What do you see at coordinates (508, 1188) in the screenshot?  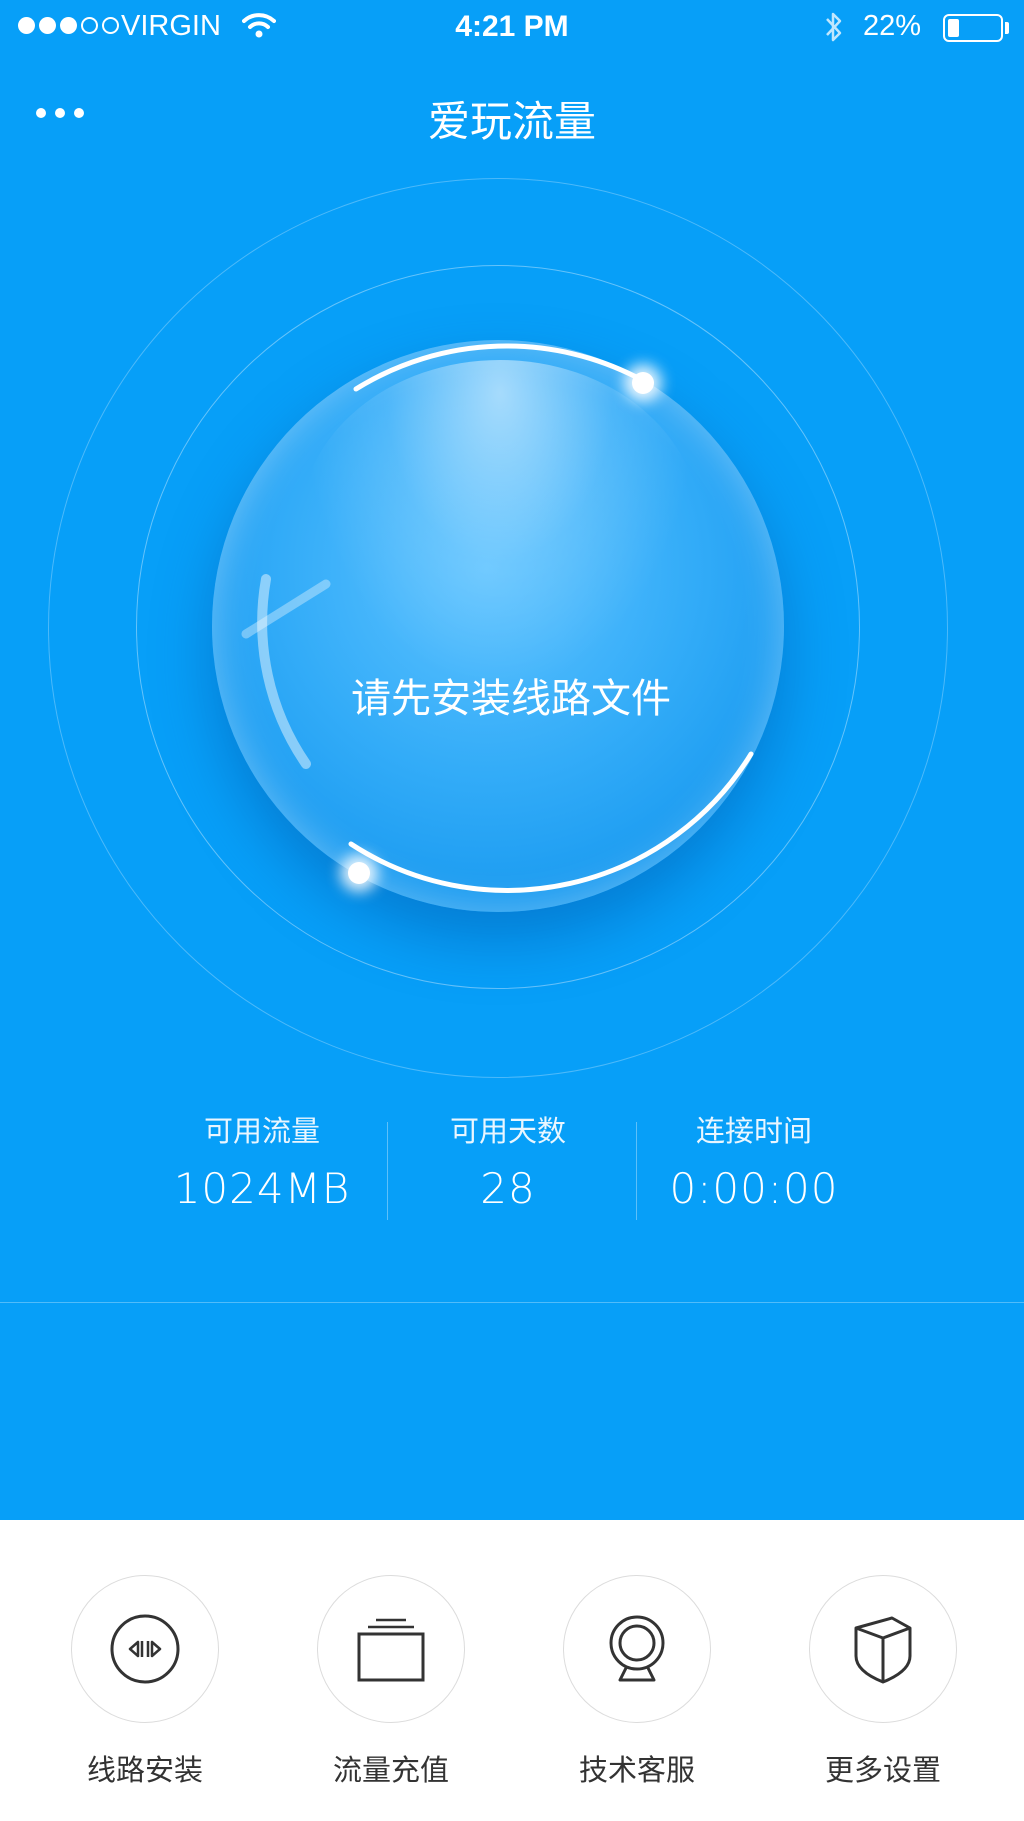 I see `stat-value: 28` at bounding box center [508, 1188].